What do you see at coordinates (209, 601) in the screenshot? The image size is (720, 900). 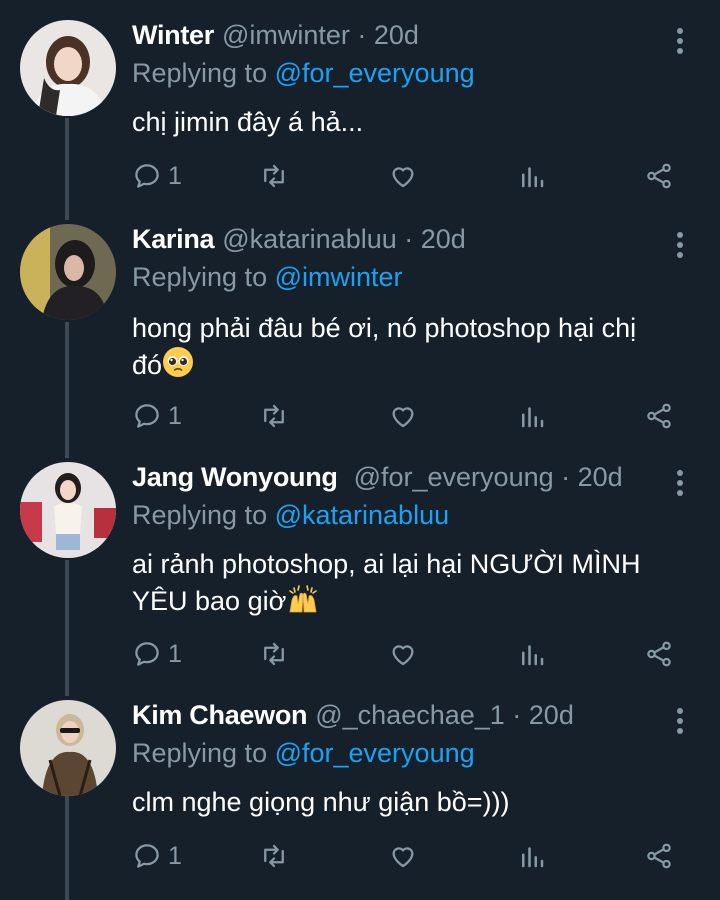 I see `tweet-text-line: YÊU bao giờ` at bounding box center [209, 601].